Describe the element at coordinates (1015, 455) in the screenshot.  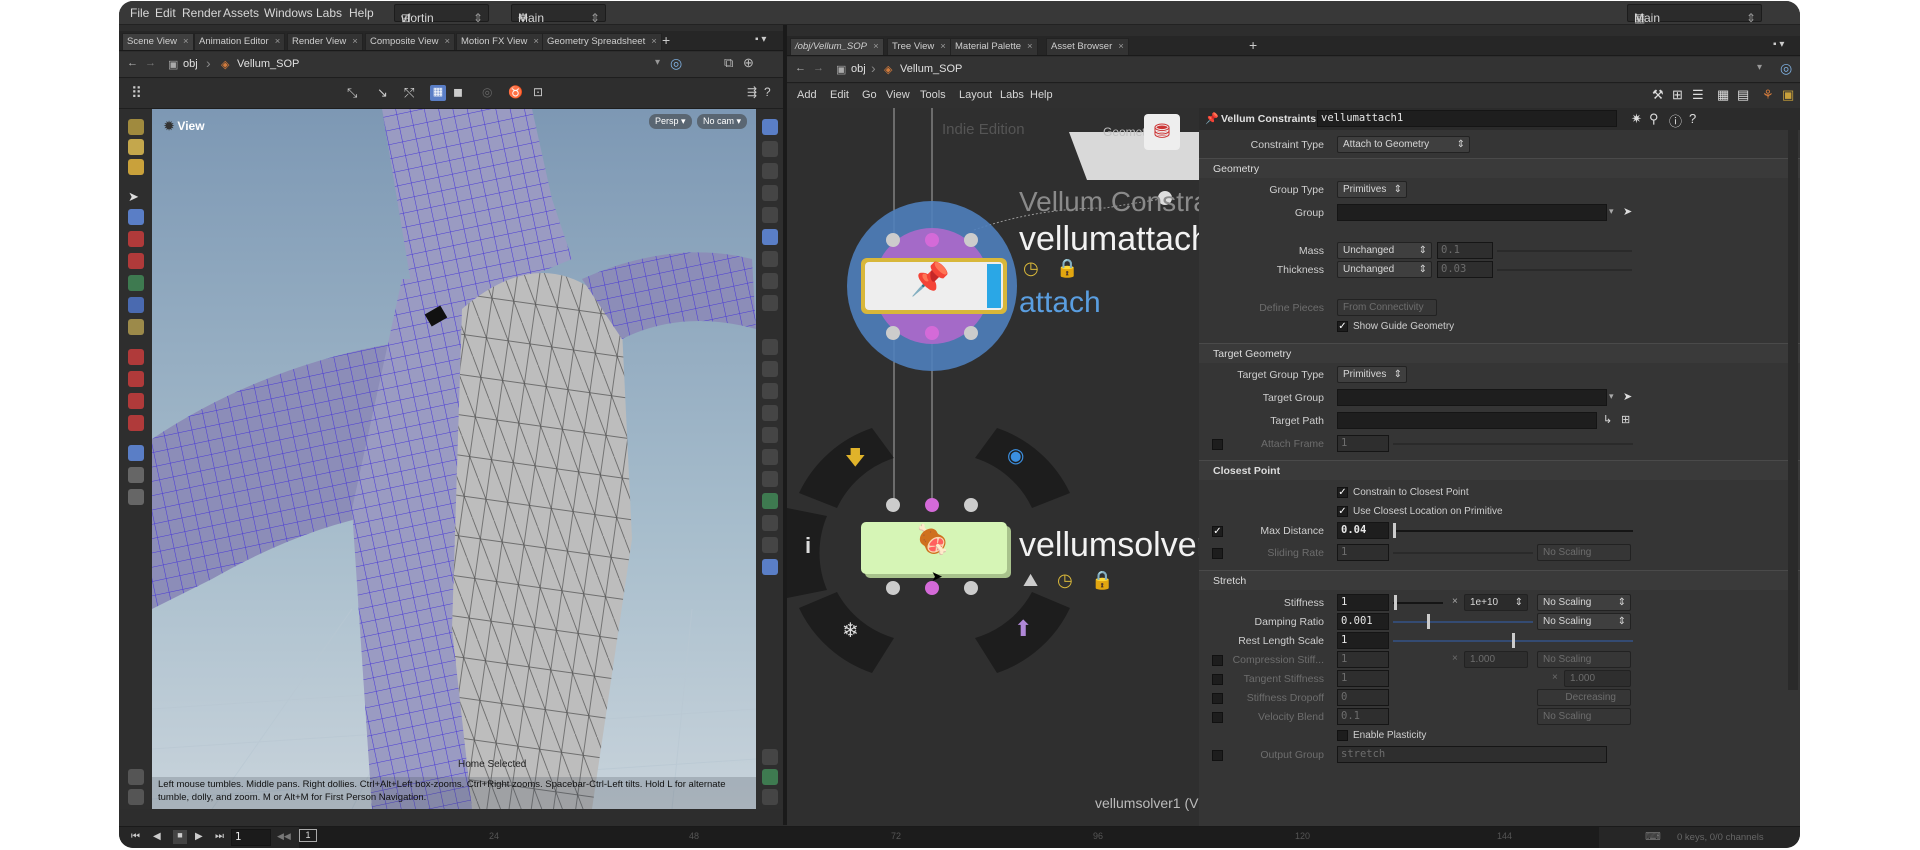
I see `eye-icon: ◉` at that location.